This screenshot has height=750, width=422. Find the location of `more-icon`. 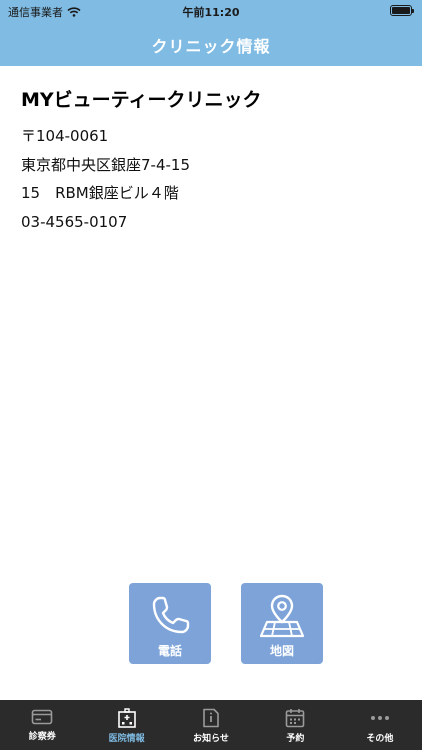

more-icon is located at coordinates (379, 718).